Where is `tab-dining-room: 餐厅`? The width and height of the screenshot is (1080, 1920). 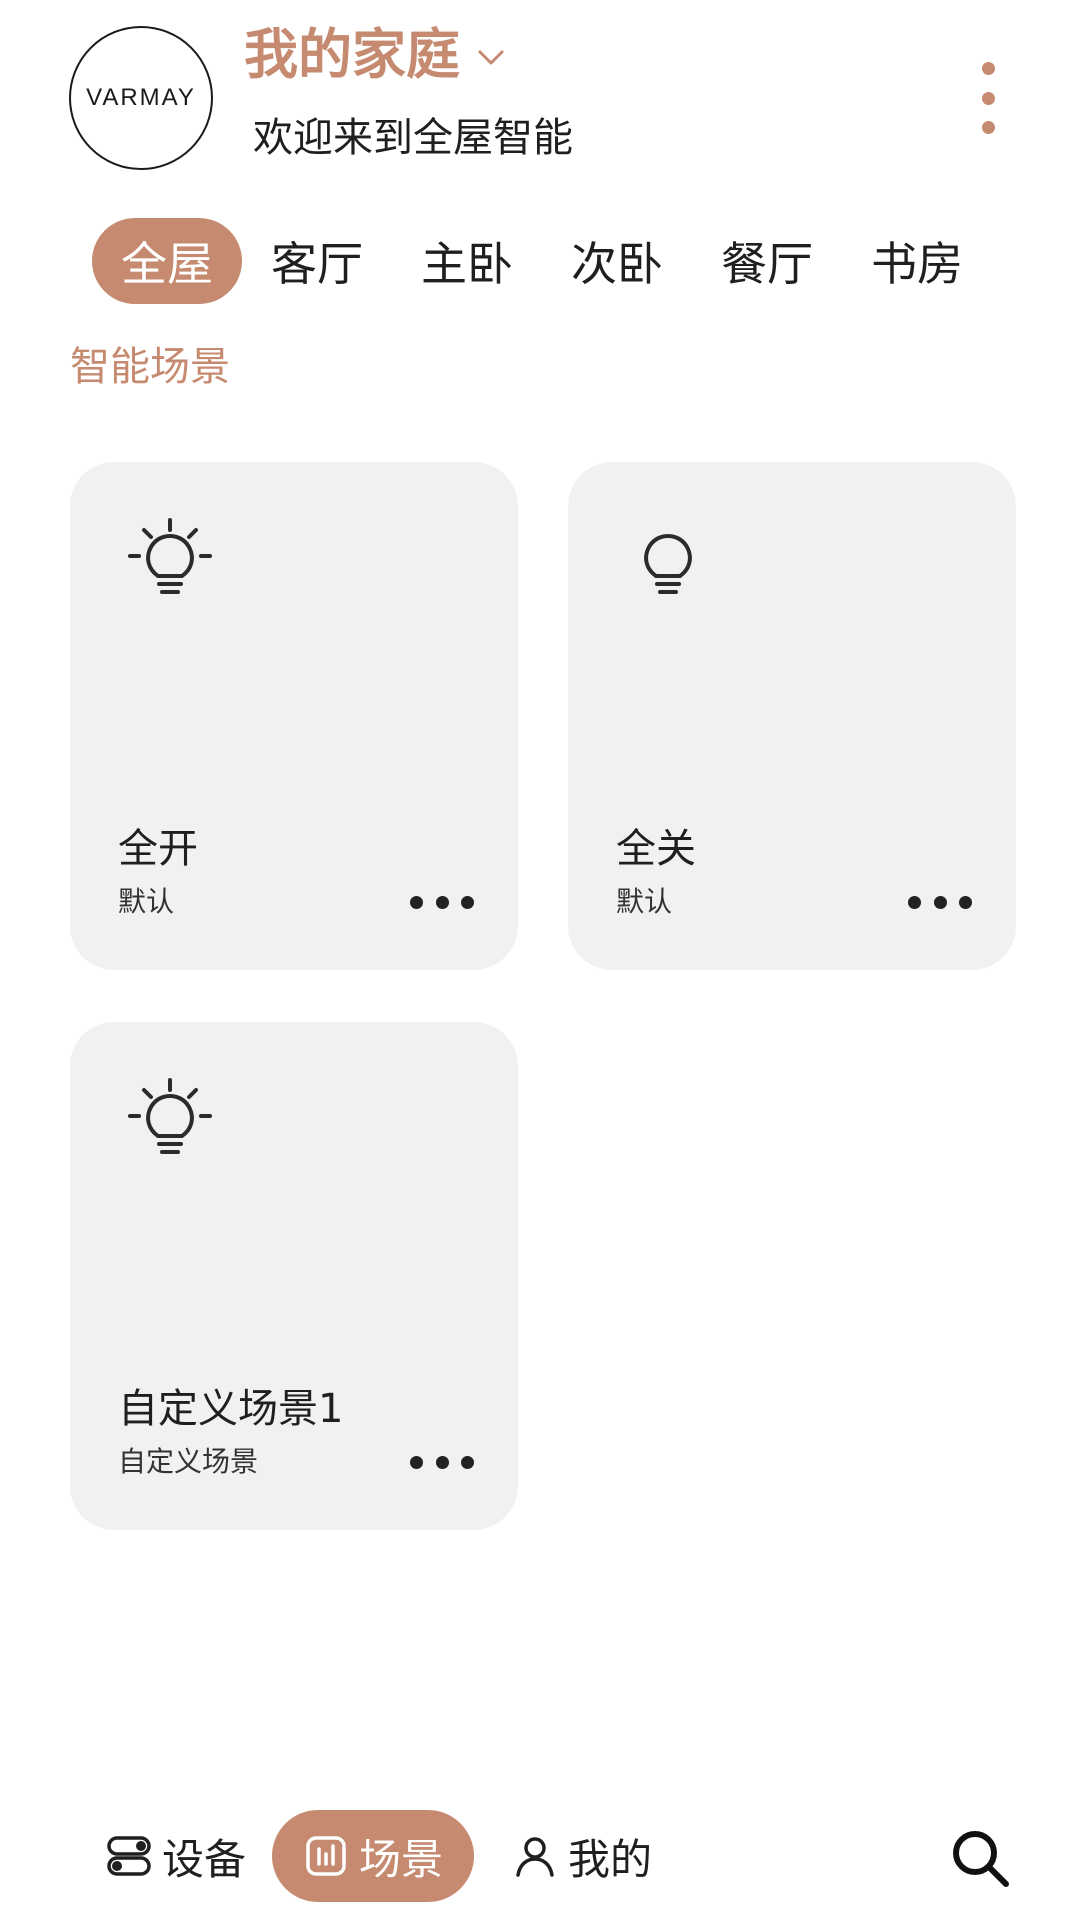 tab-dining-room: 餐厅 is located at coordinates (767, 261).